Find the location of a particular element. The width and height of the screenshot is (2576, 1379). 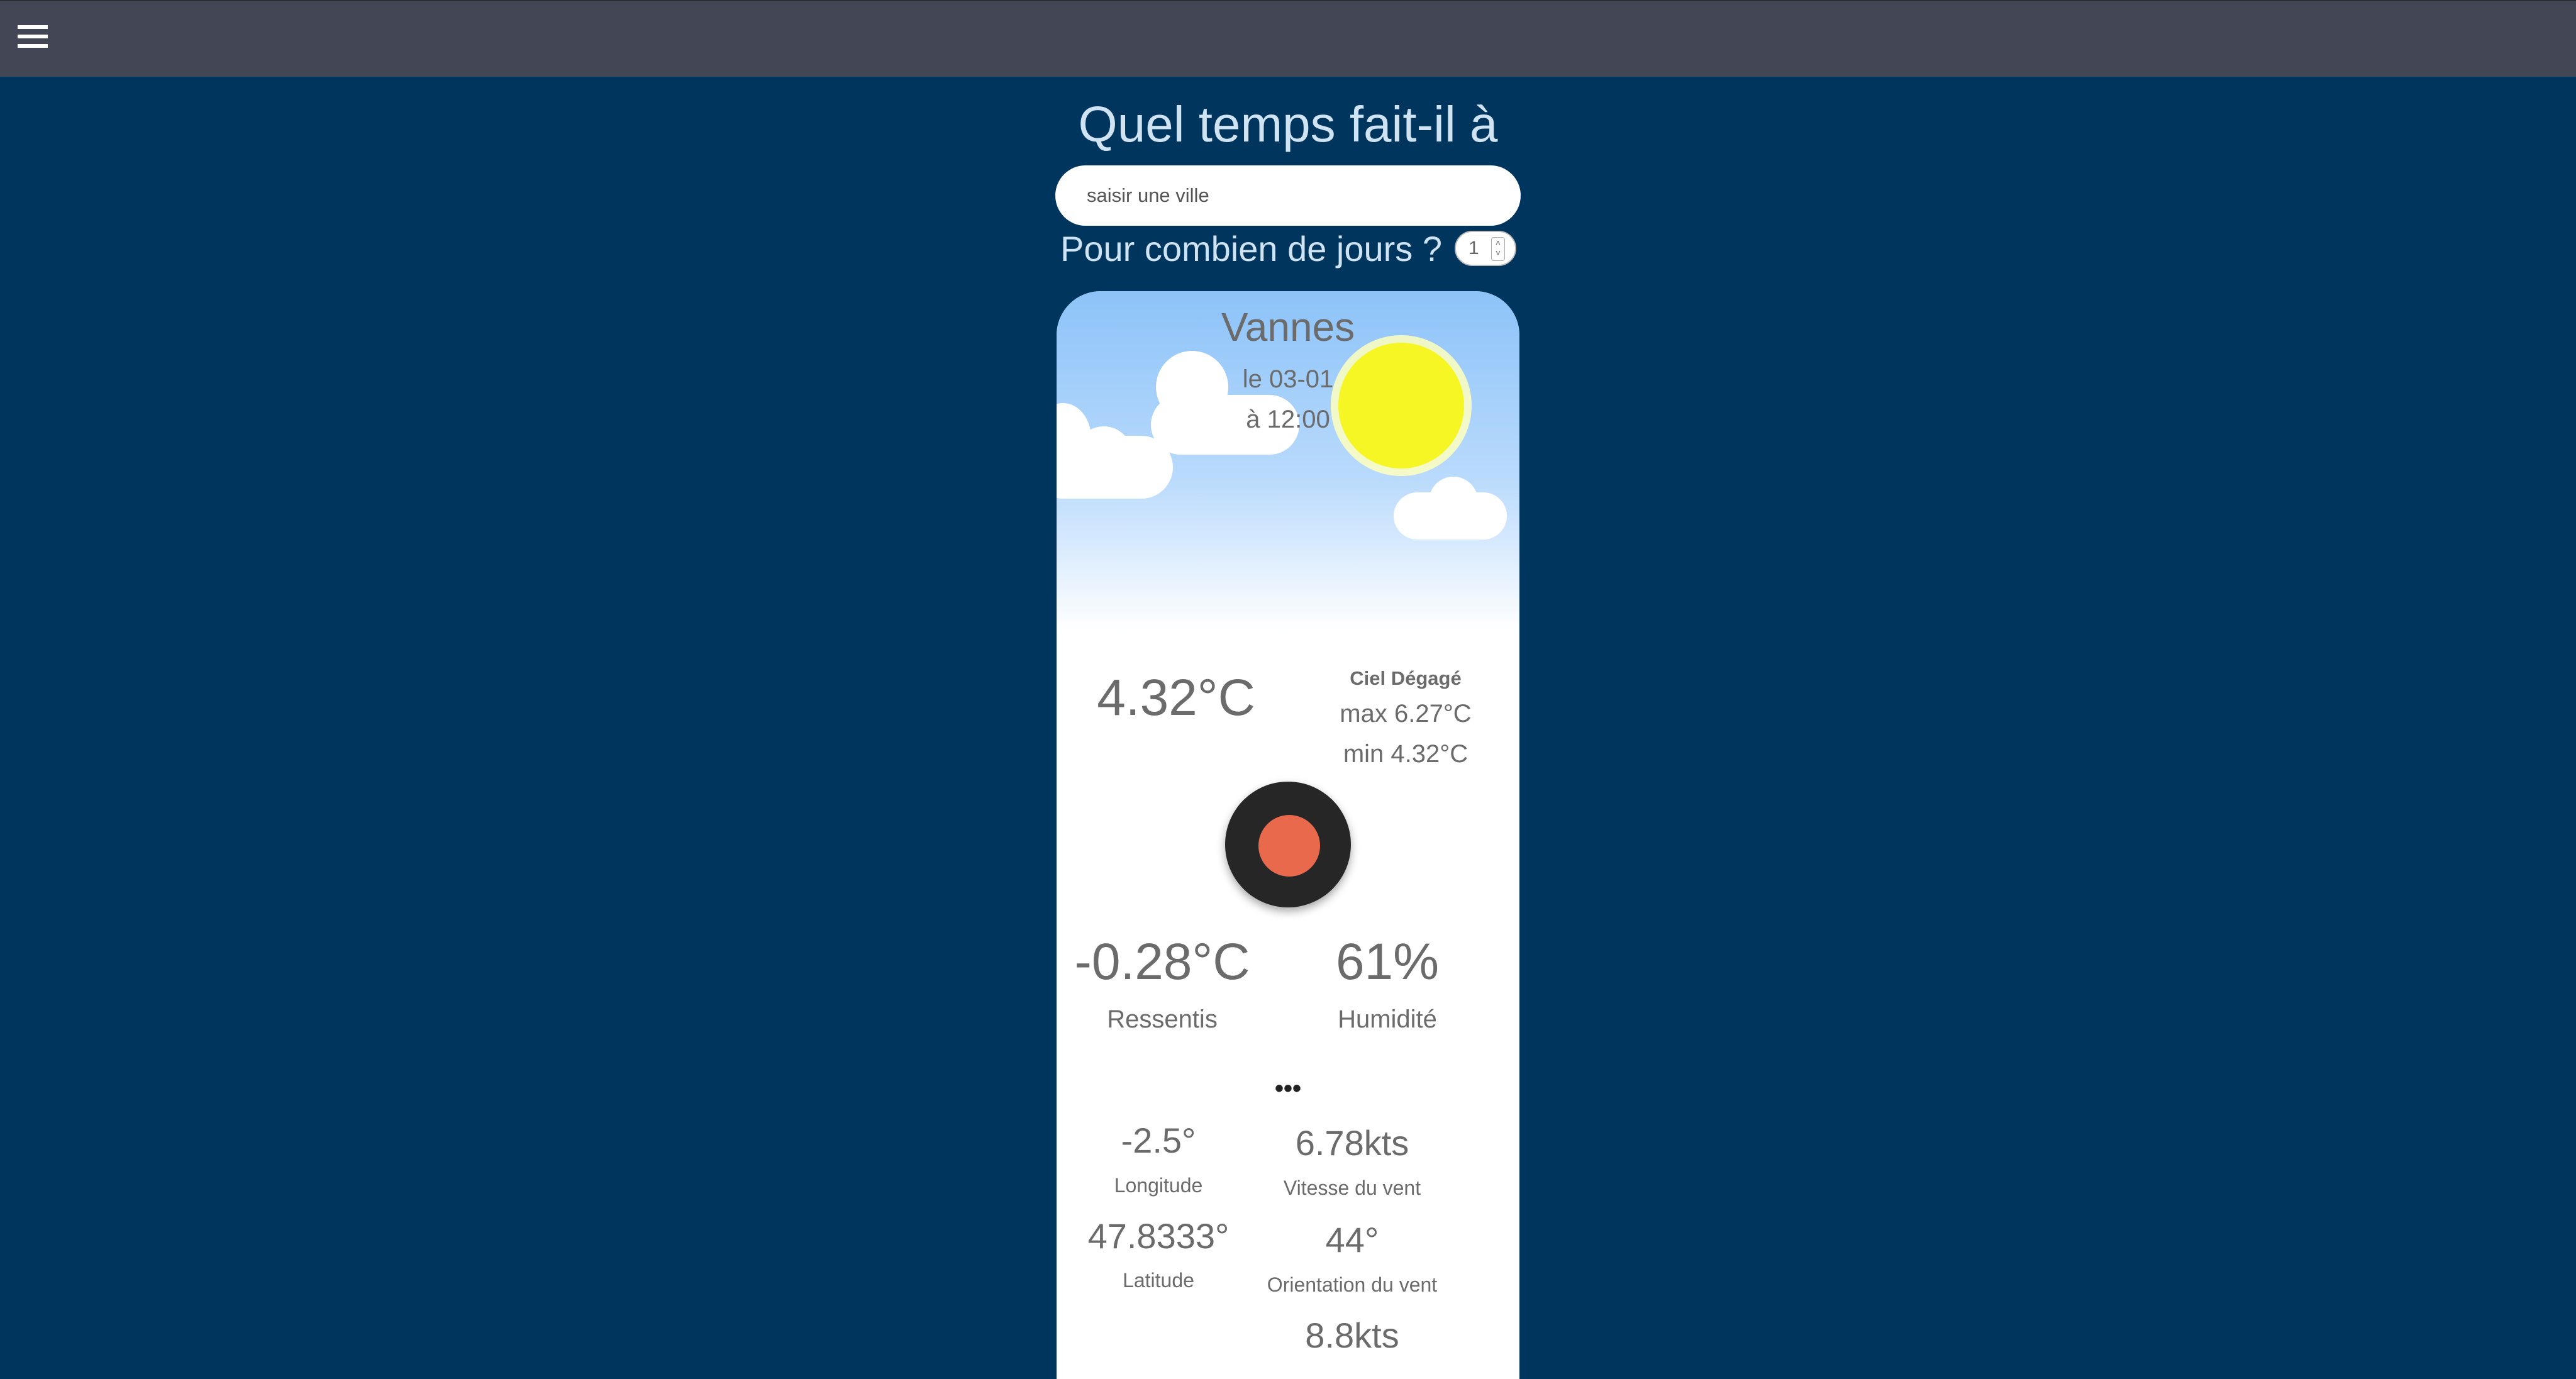

hamburger-menu-icon is located at coordinates (33, 37).